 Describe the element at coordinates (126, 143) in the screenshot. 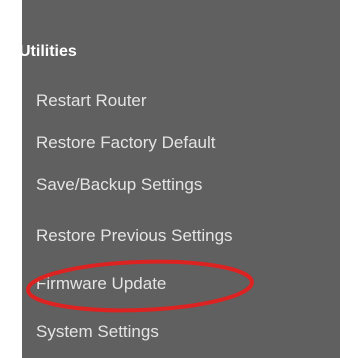

I see `menu-item-restore-factory-default: Restore Factory Default` at that location.